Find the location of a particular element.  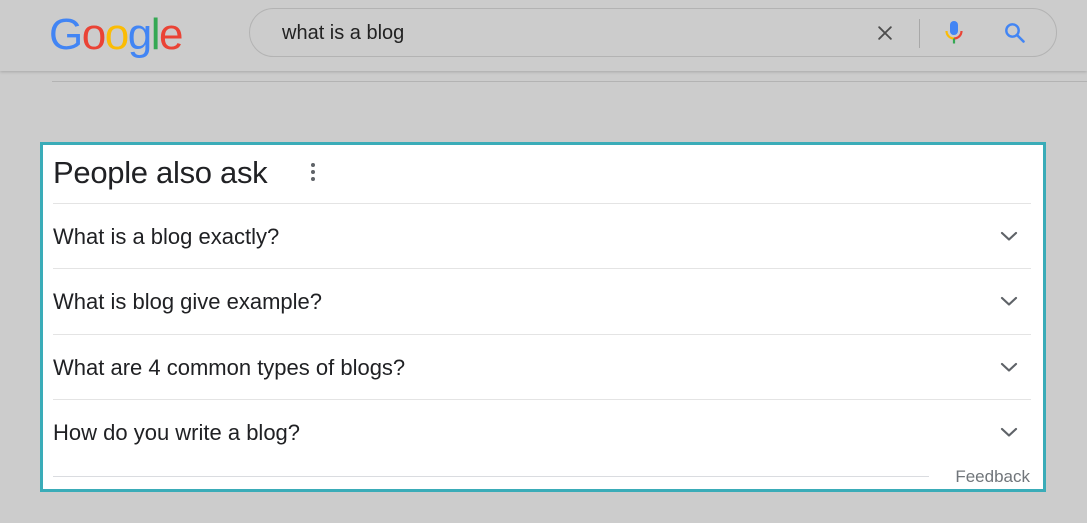

question-text: What is a blog exactly? is located at coordinates (166, 236).